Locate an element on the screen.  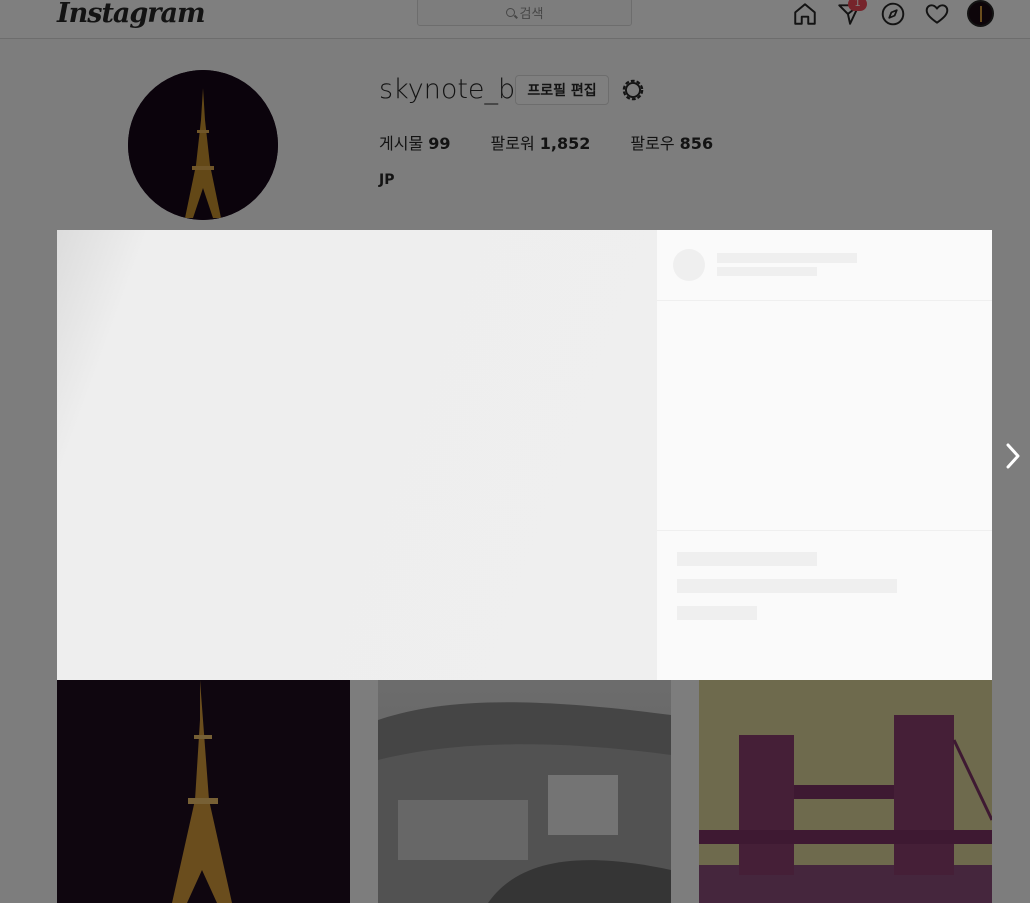
likes-placeholder is located at coordinates (747, 559).